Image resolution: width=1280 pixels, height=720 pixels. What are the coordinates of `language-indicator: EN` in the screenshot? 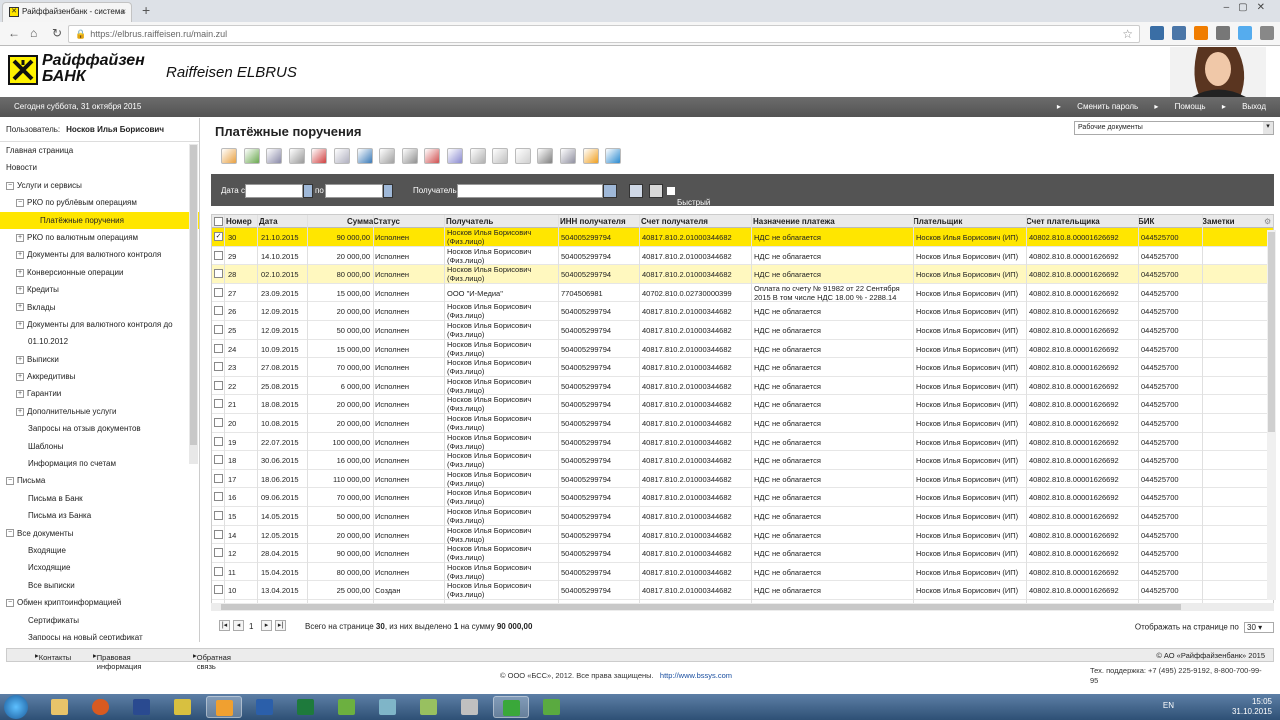 It's located at (1168, 706).